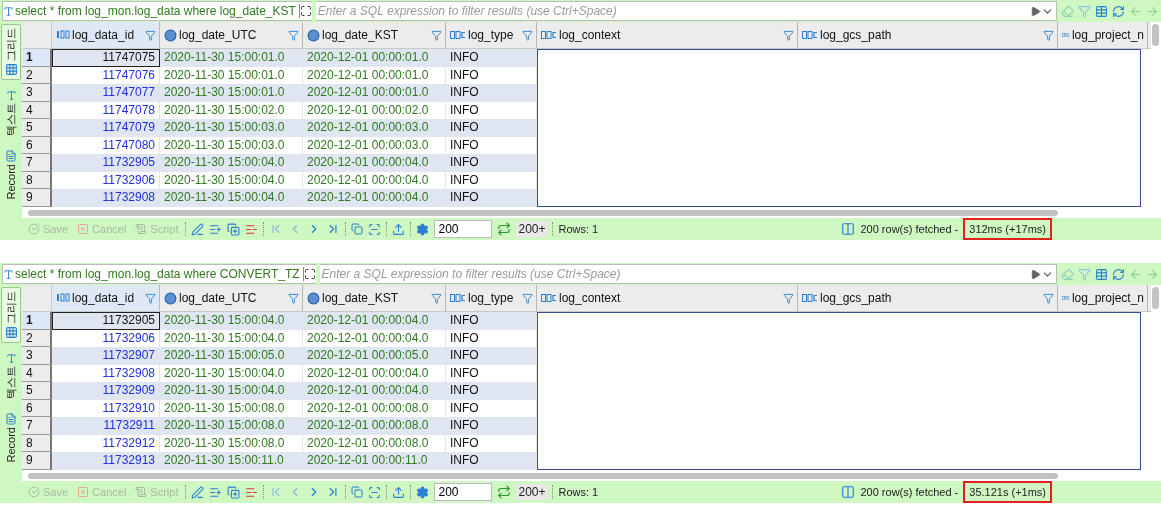 The image size is (1161, 506). What do you see at coordinates (231, 93) in the screenshot?
I see `table-cell: 2020-11-30 15:00:01.0` at bounding box center [231, 93].